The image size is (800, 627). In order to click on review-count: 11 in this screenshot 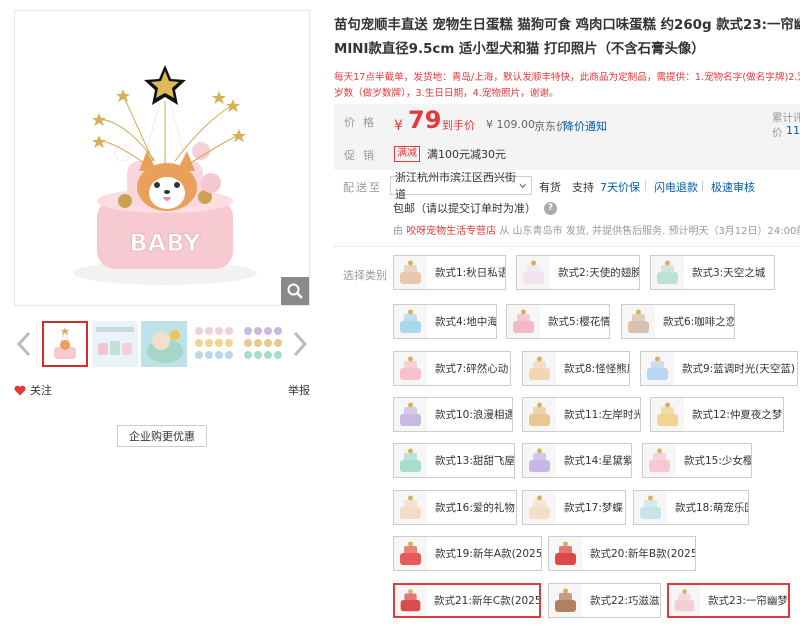, I will do `click(793, 130)`.